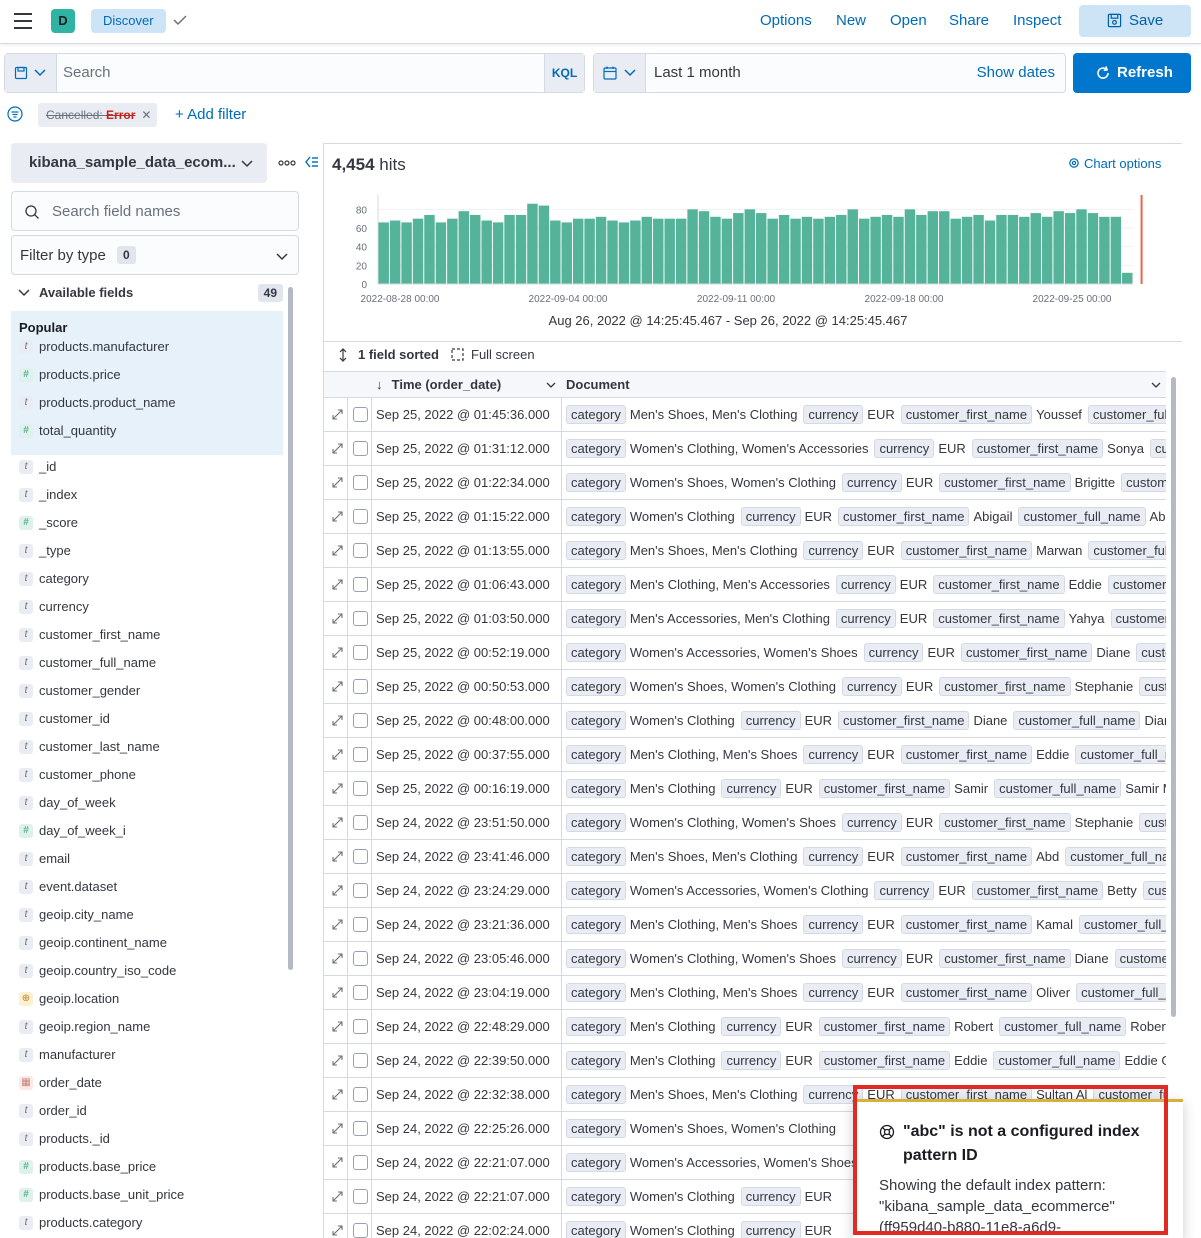  I want to click on field-item: t manufacturer, so click(150, 1055).